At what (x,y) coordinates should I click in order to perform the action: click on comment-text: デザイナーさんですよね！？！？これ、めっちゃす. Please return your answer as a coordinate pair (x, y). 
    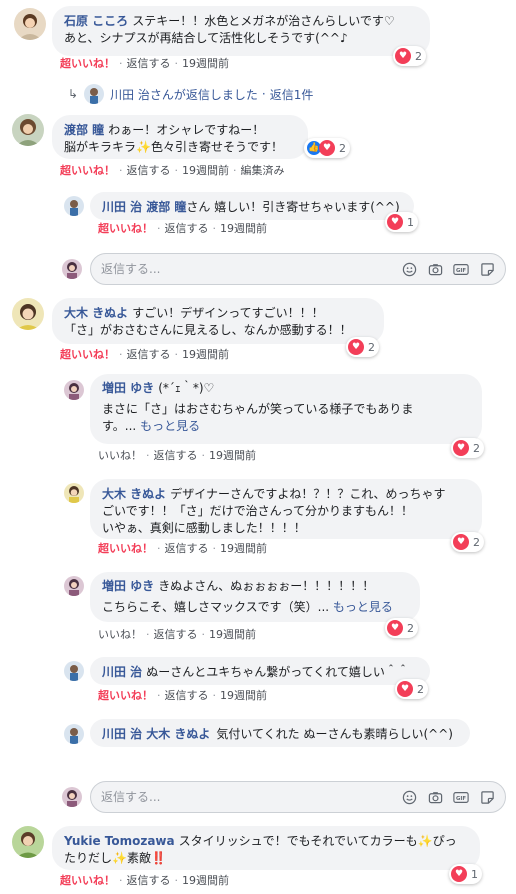
    Looking at the image, I should click on (308, 494).